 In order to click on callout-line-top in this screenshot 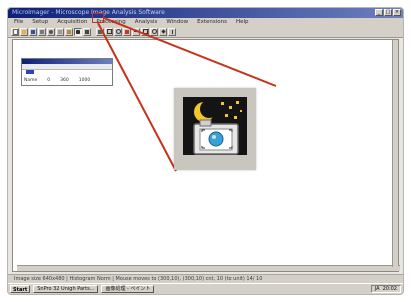, I will do `click(190, 52)`.